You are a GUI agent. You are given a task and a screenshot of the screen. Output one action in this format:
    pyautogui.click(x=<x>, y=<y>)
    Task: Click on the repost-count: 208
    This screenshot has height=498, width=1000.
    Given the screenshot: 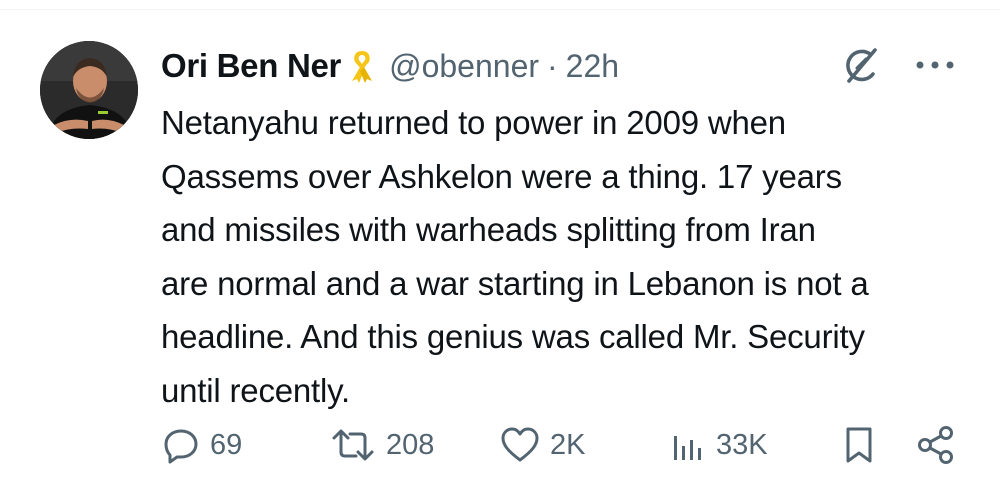 What is the action you would take?
    pyautogui.click(x=410, y=444)
    